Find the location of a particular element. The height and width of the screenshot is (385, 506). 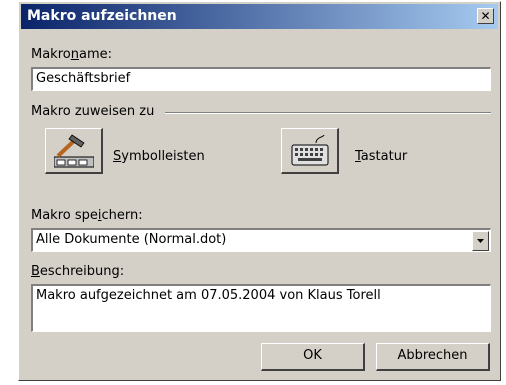

description-label: Beschreibung: is located at coordinates (78, 271).